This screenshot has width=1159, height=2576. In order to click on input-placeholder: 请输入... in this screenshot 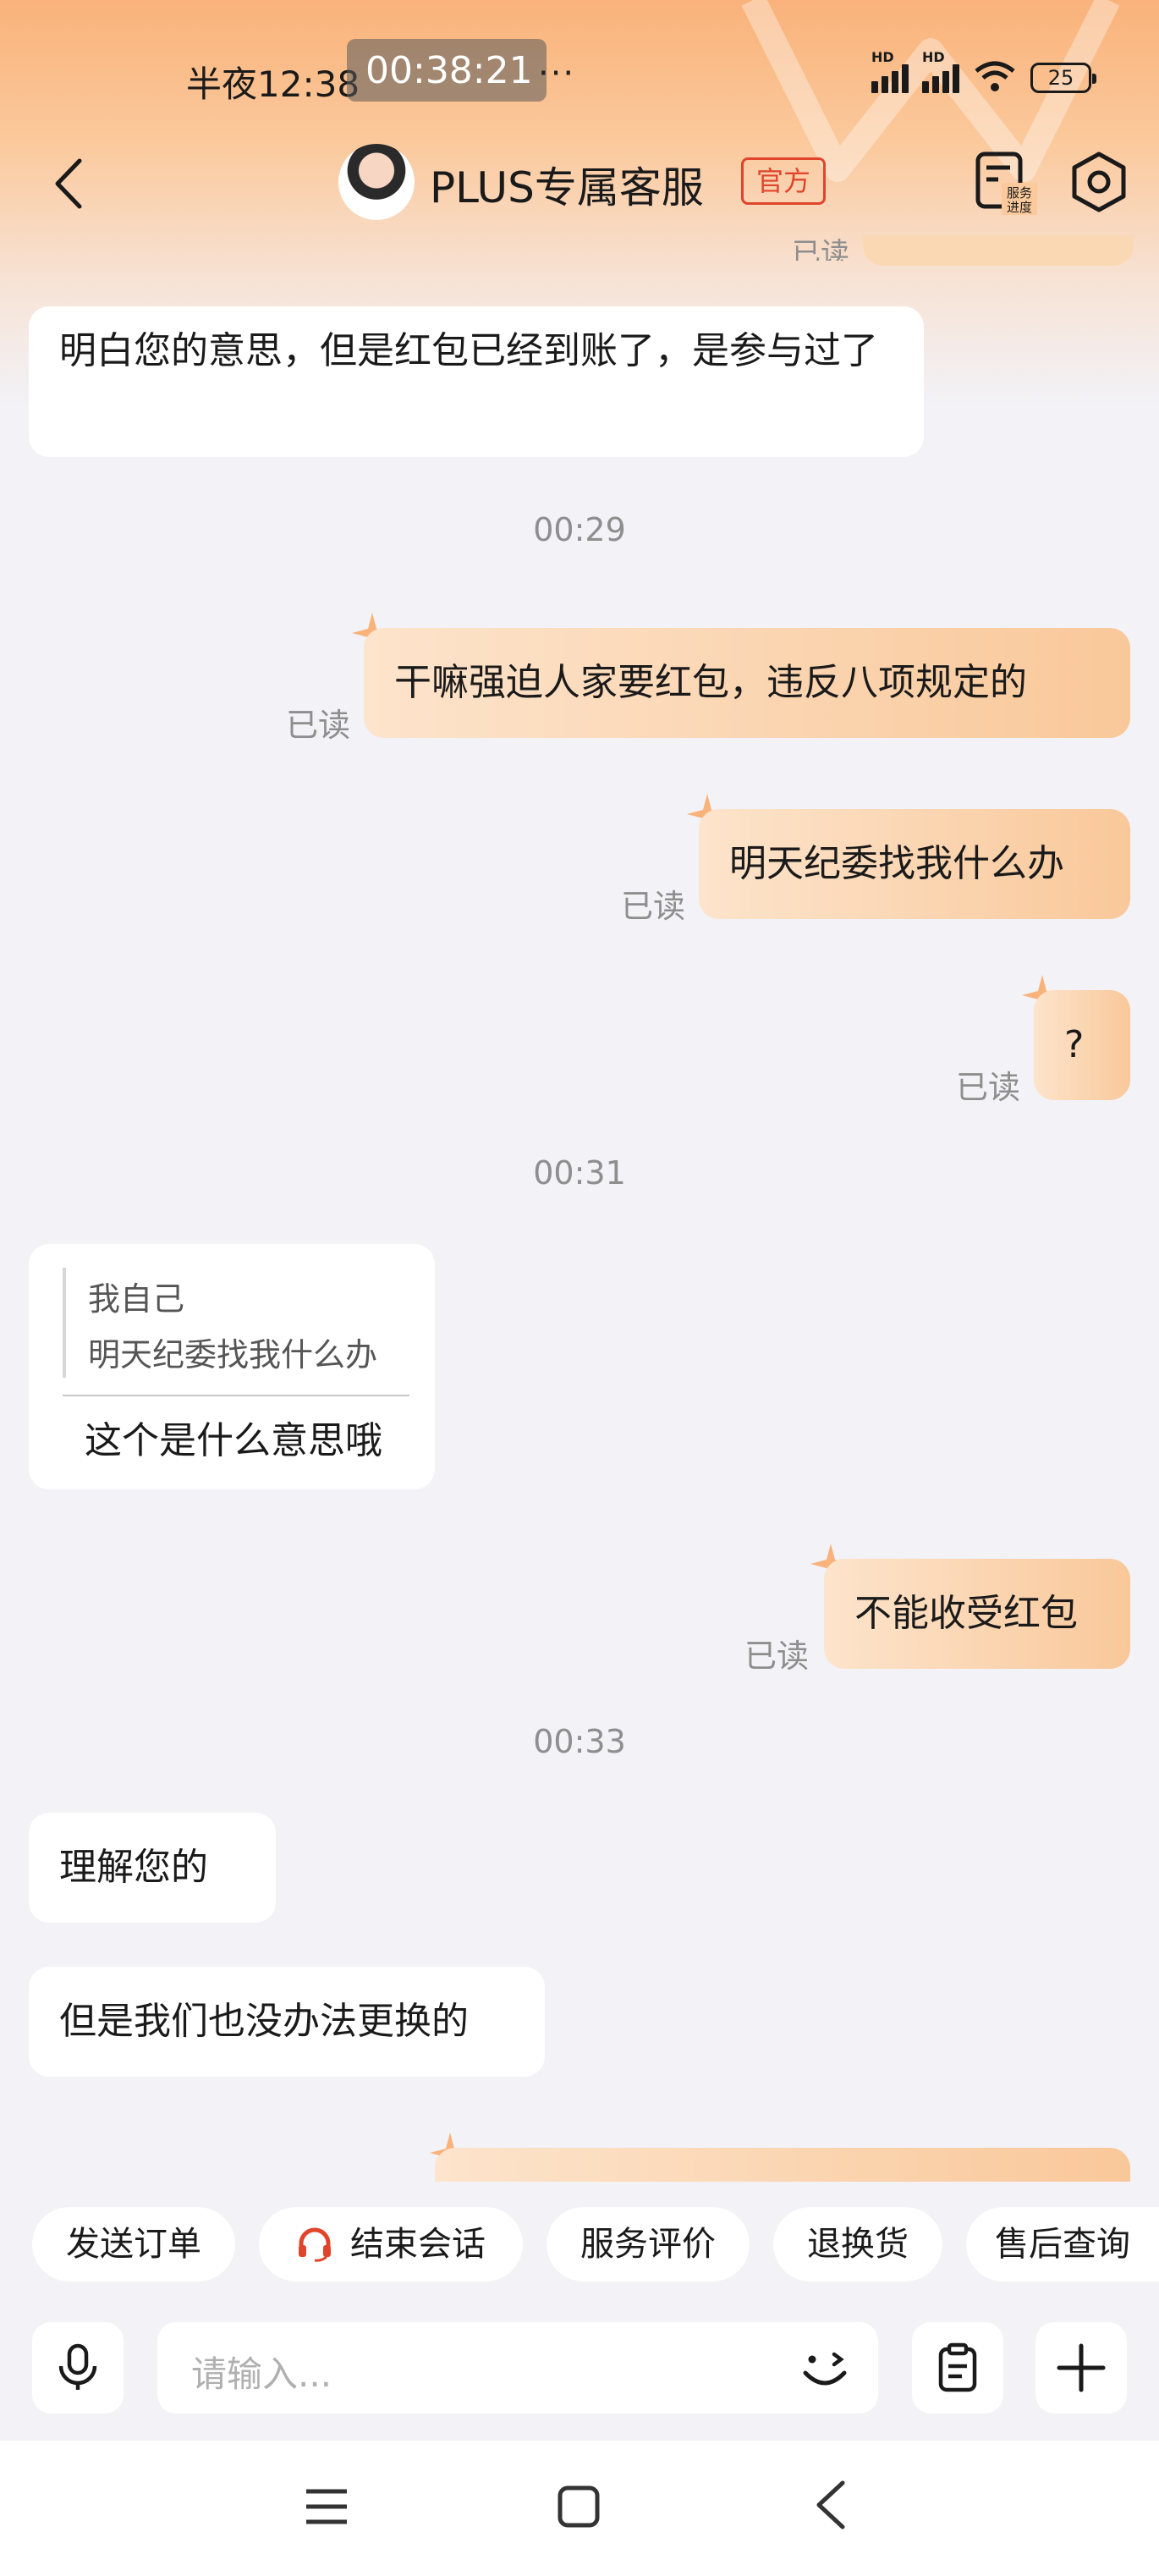, I will do `click(261, 2374)`.